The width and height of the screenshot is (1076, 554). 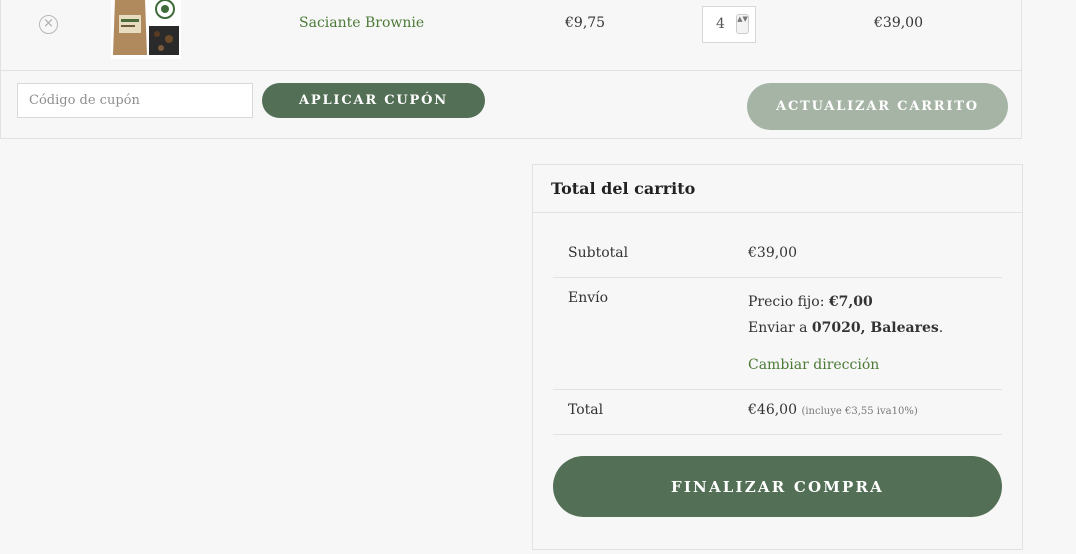 I want to click on update-cart-button: ACTUALIZAR CARRITO, so click(x=877, y=106).